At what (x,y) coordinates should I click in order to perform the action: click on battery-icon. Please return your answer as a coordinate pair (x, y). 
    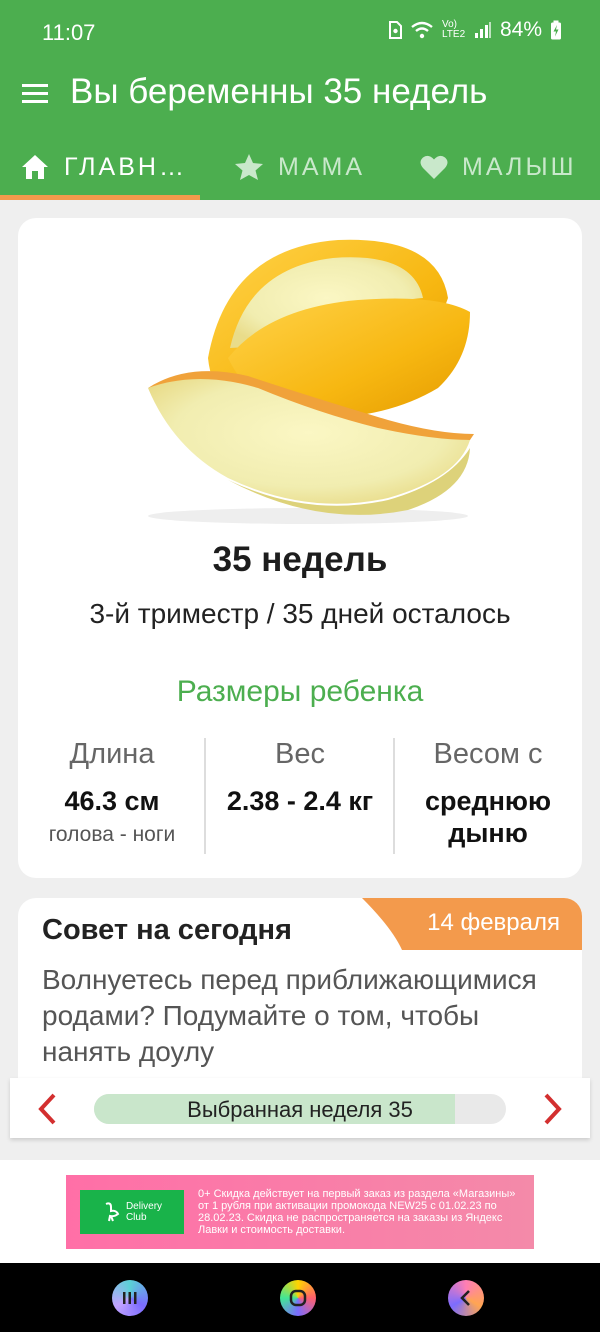
    Looking at the image, I should click on (556, 30).